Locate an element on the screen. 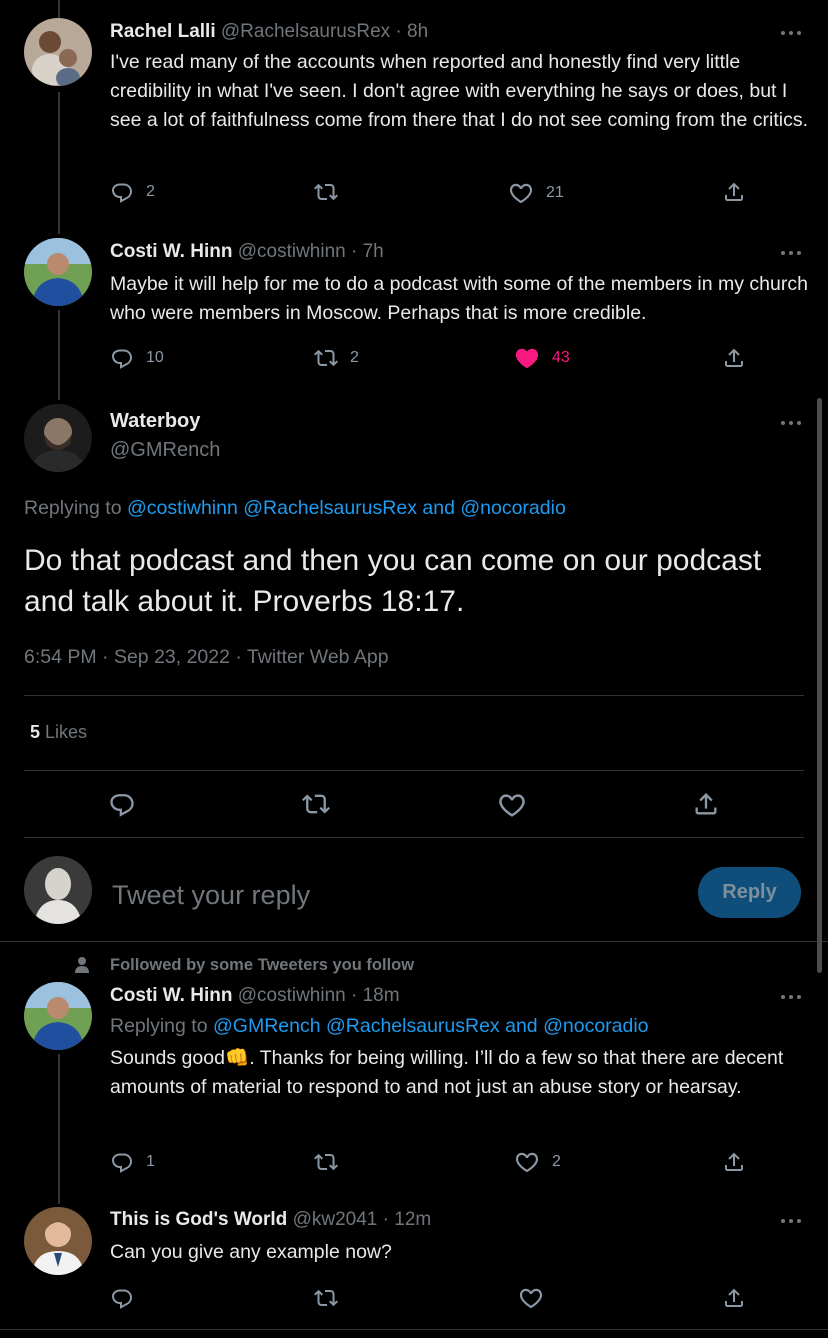 This screenshot has height=1338, width=828. tweet-header: Rachel Lalli @RachelsaurusRex · 8h is located at coordinates (269, 32).